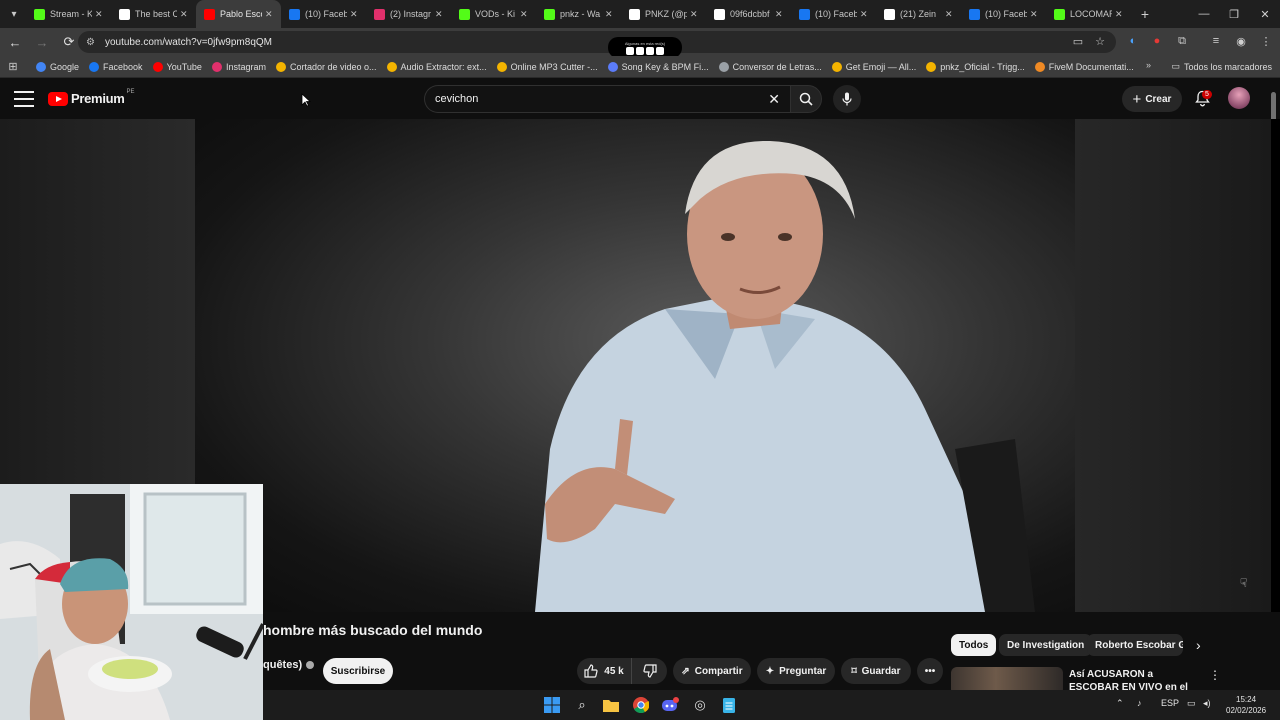 The image size is (1280, 720). Describe the element at coordinates (14, 14) in the screenshot. I see `tab-search-button: ▾` at that location.